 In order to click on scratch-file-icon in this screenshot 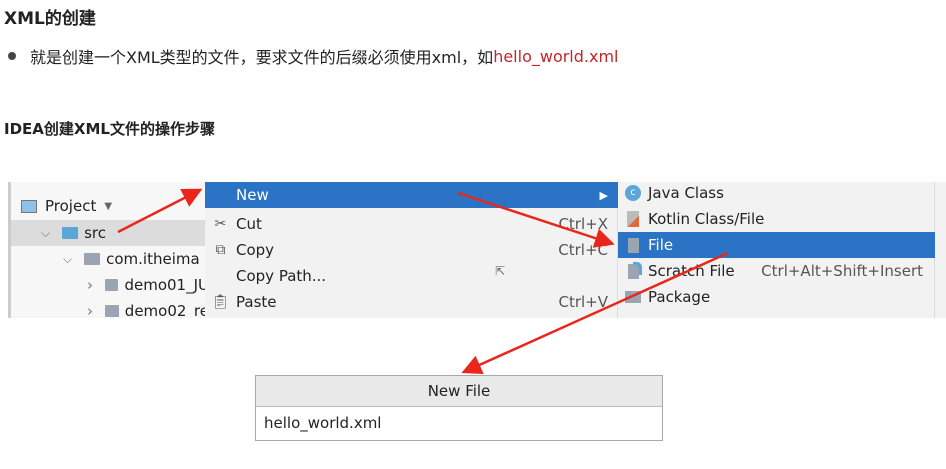, I will do `click(633, 271)`.